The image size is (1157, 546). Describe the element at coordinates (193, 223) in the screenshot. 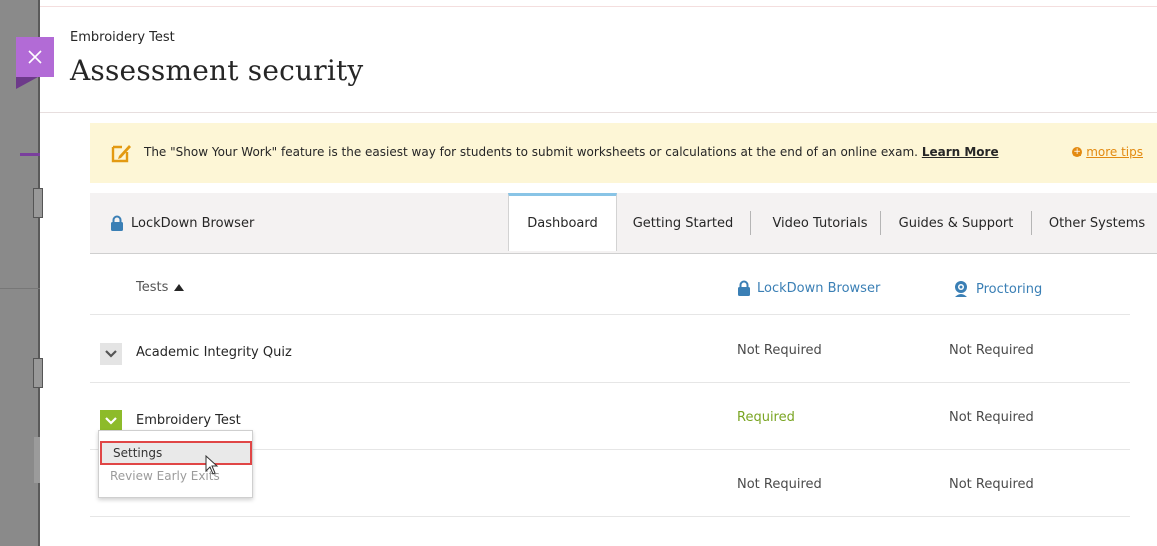

I see `brand-label: LockDown Browser` at that location.